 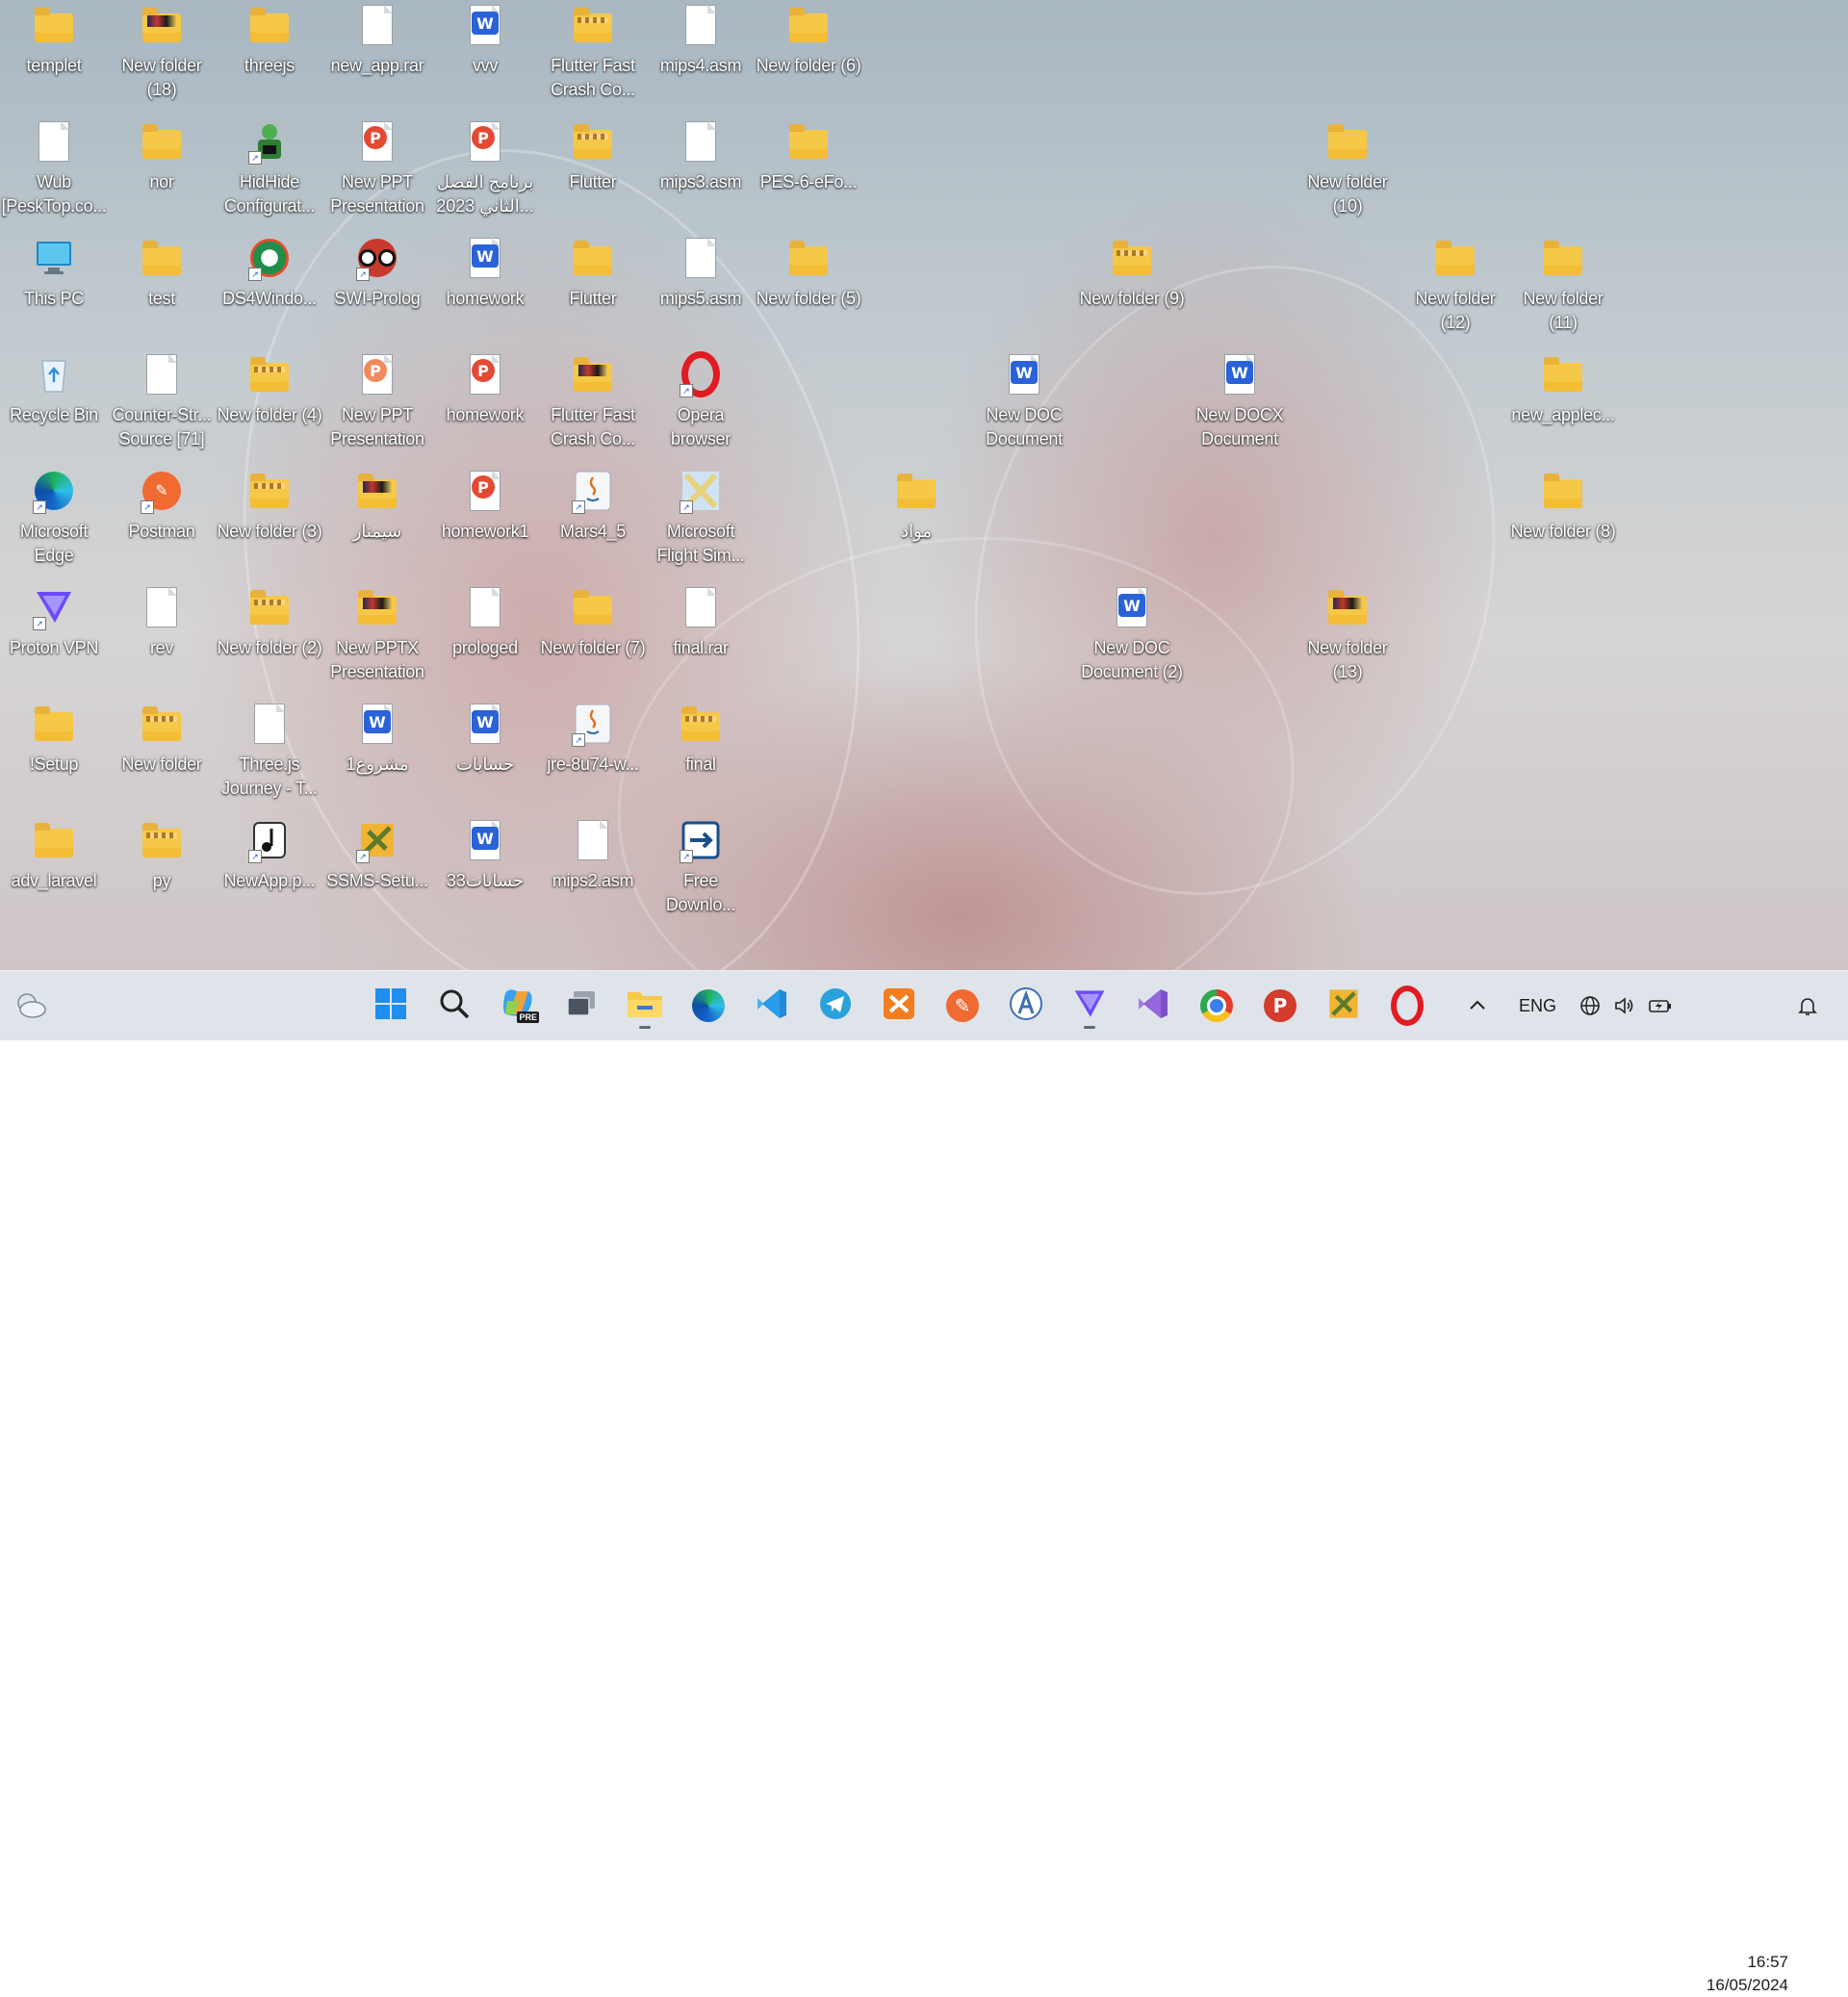 What do you see at coordinates (1132, 634) in the screenshot?
I see `desktop-icon: W New DOC Document (2)` at bounding box center [1132, 634].